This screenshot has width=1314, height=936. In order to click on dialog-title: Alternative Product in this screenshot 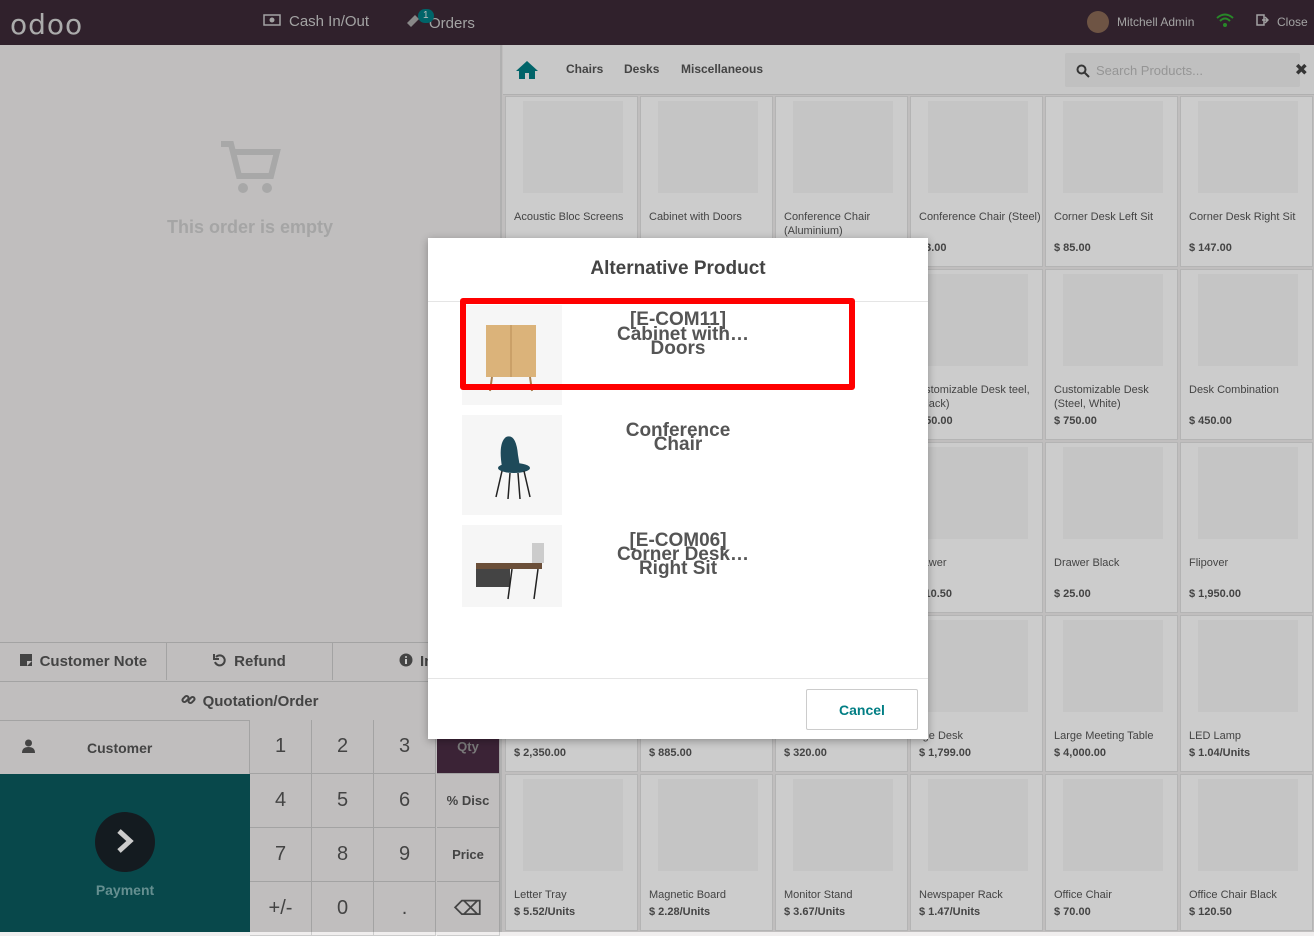, I will do `click(678, 268)`.